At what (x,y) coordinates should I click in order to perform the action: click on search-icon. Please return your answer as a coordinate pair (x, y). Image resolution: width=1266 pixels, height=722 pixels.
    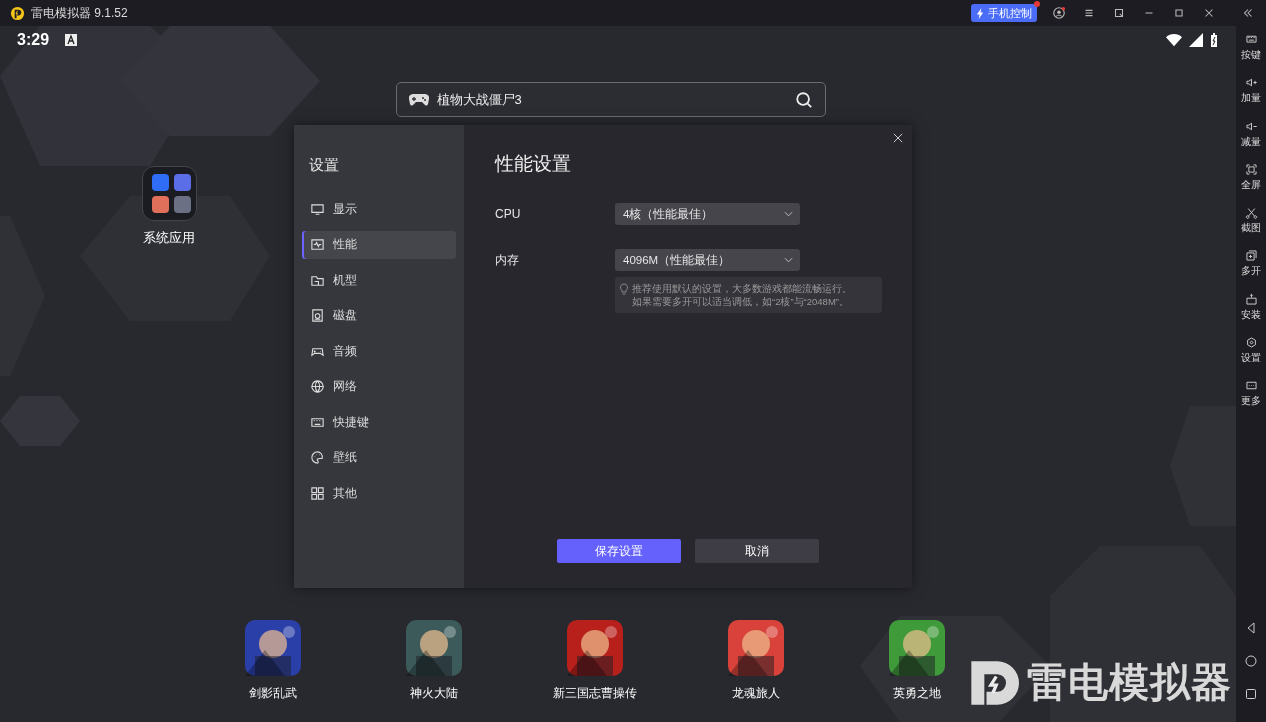
    Looking at the image, I should click on (803, 99).